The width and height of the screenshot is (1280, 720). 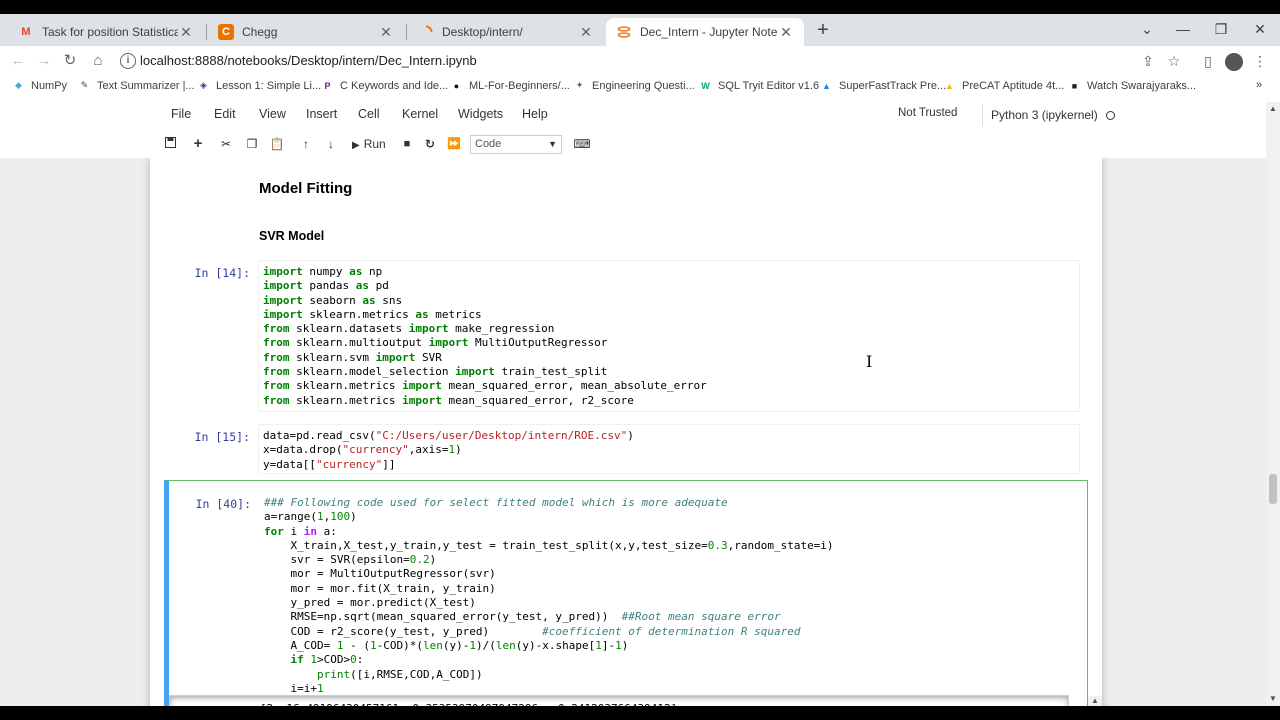 I want to click on minimize-button: —, so click(x=1183, y=29).